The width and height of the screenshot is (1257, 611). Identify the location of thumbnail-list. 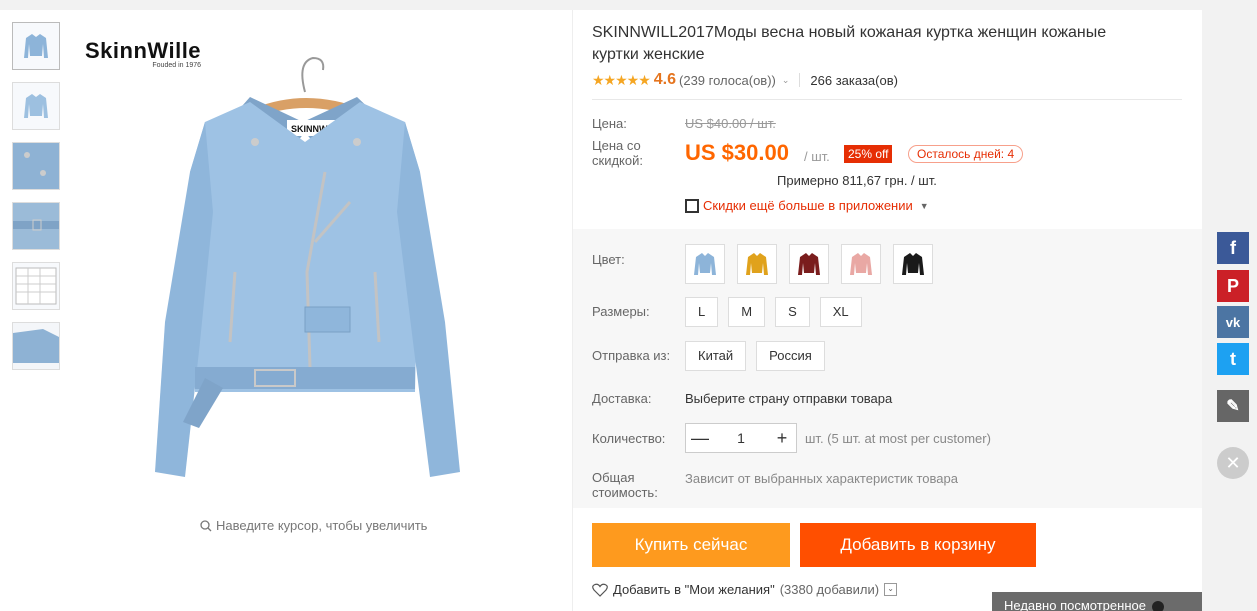
(37, 202).